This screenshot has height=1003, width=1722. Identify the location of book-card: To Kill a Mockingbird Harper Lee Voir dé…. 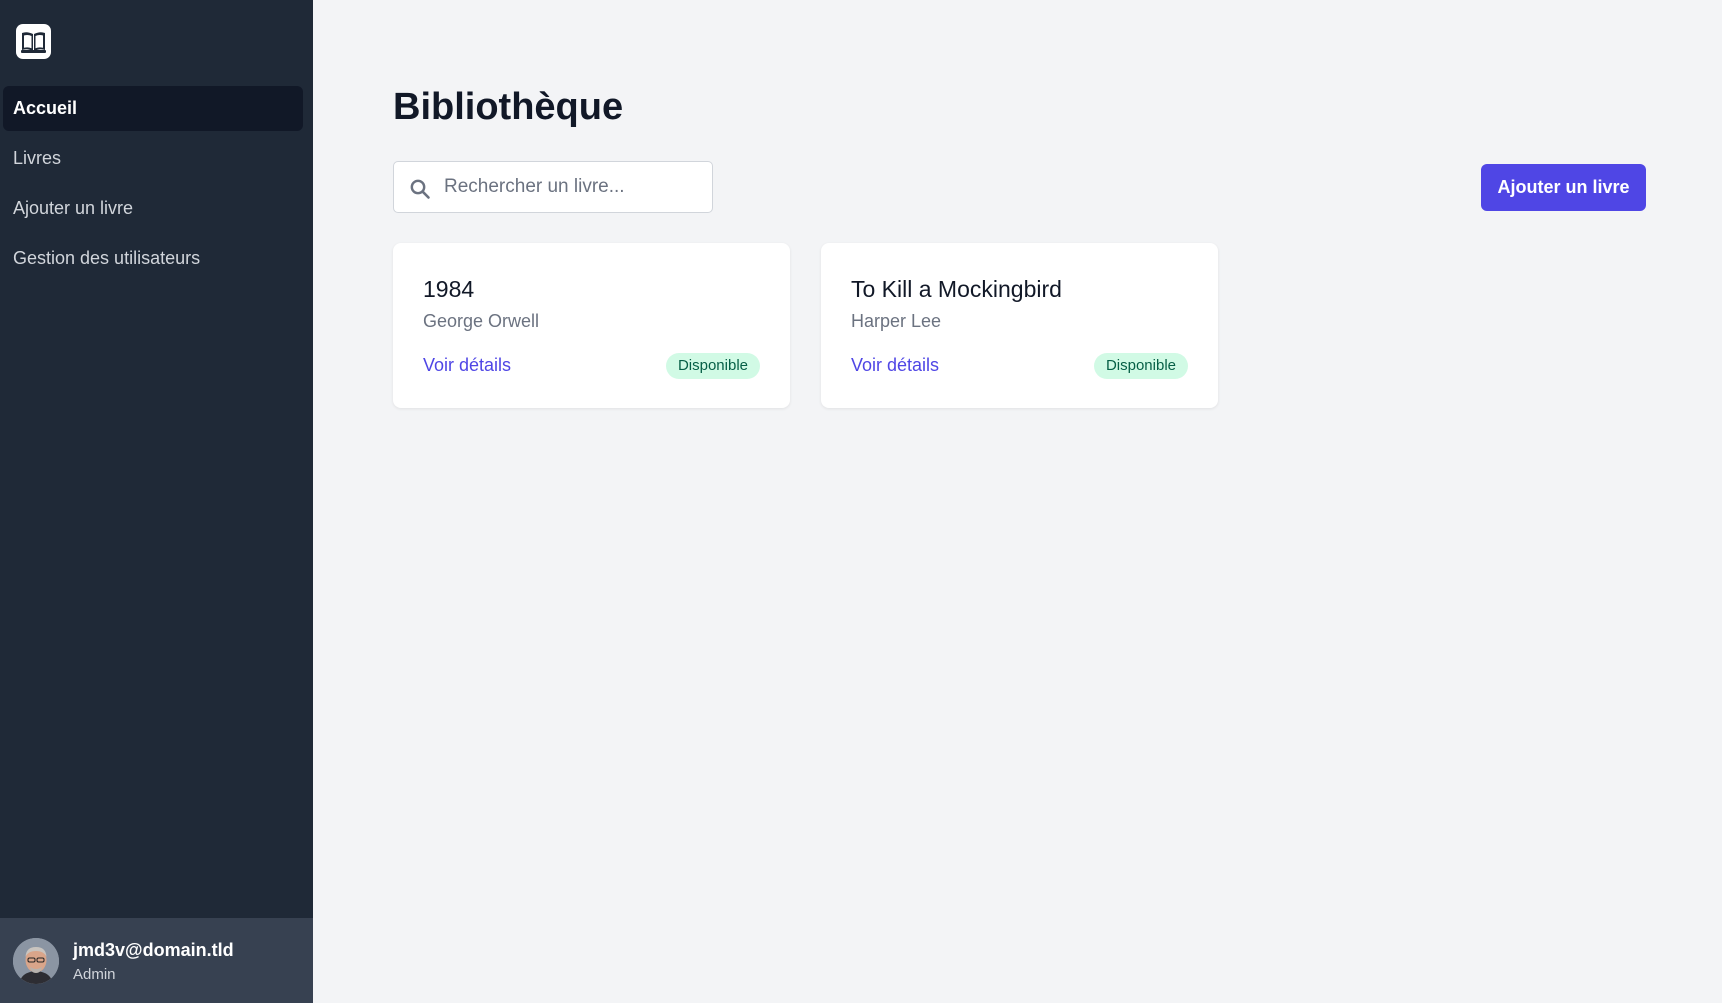
(1019, 325).